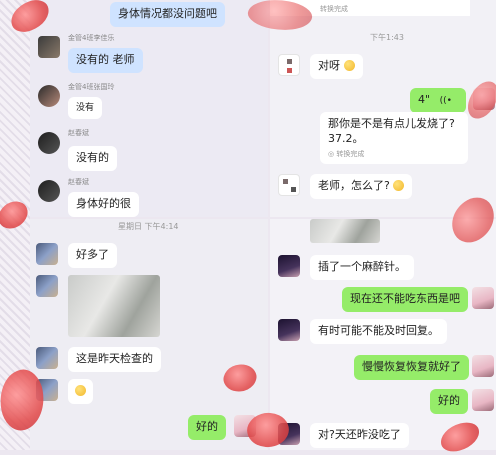 Image resolution: width=496 pixels, height=455 pixels. What do you see at coordinates (359, 435) in the screenshot?
I see `chat-bubble: 对?天还昨没吃了` at bounding box center [359, 435].